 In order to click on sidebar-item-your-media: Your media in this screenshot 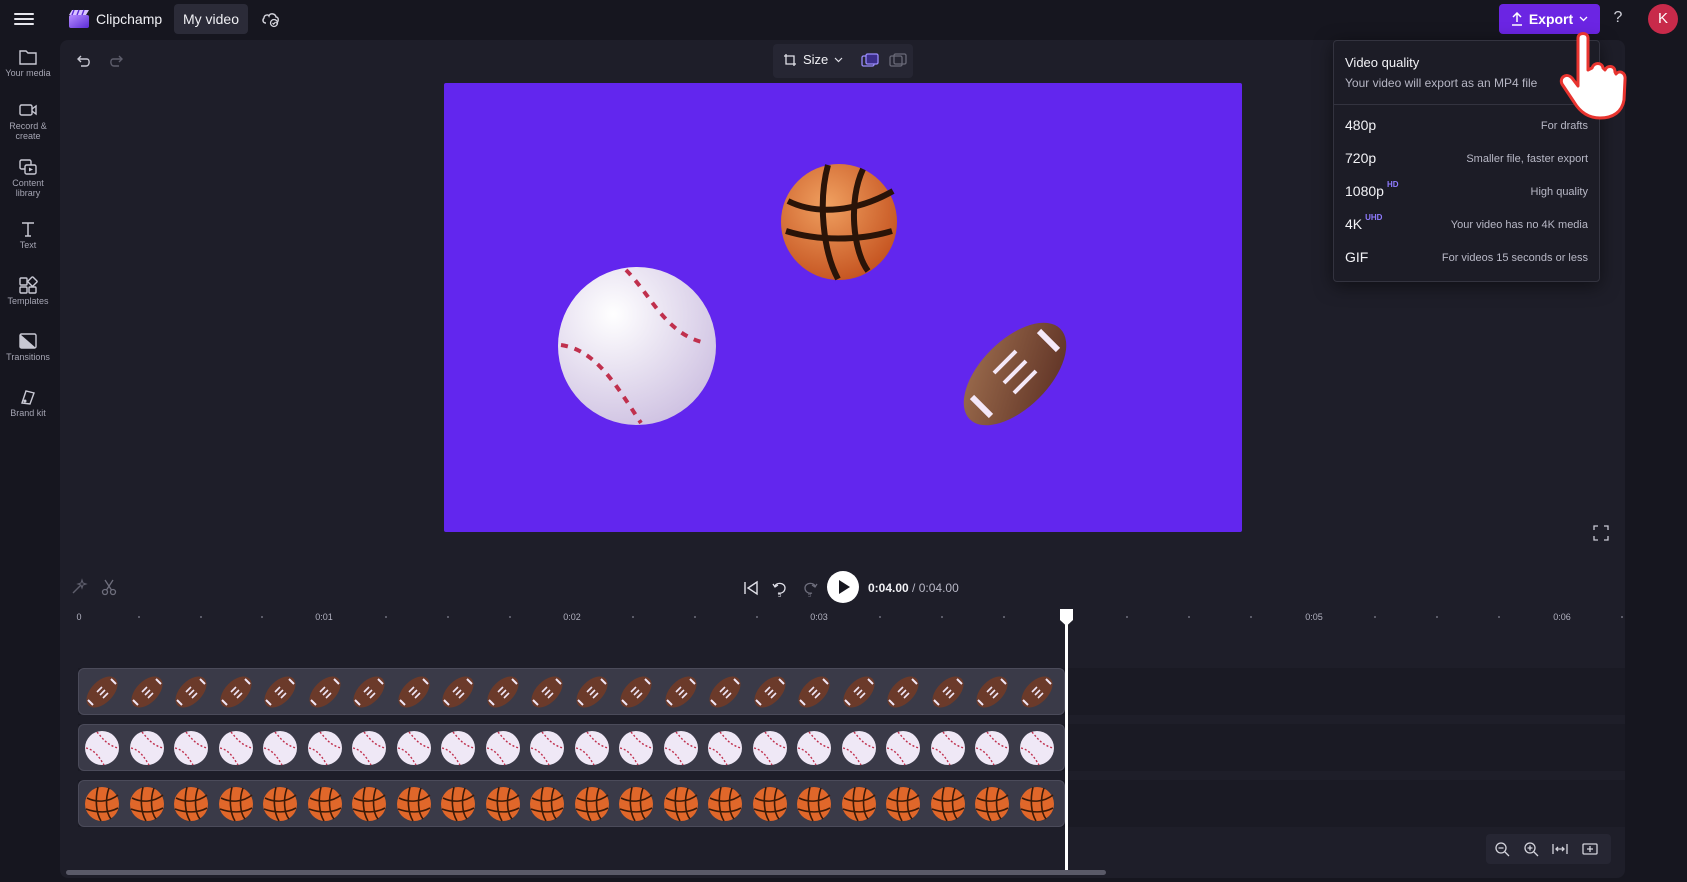, I will do `click(28, 63)`.